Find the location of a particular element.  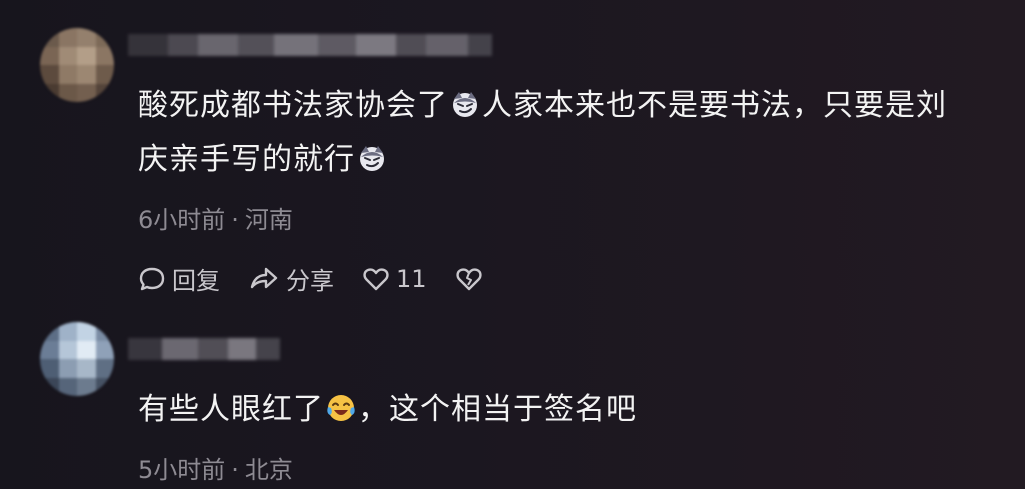

comment-time: 6小时前 is located at coordinates (182, 220).